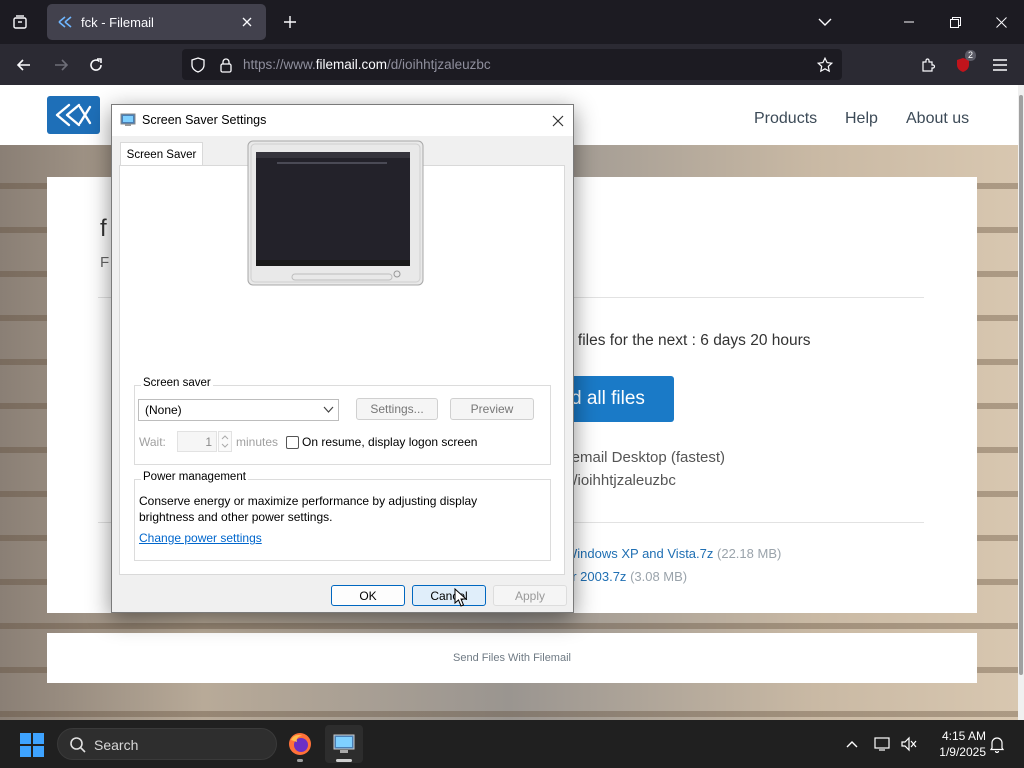  I want to click on clock-date: 1/9/2025, so click(962, 752).